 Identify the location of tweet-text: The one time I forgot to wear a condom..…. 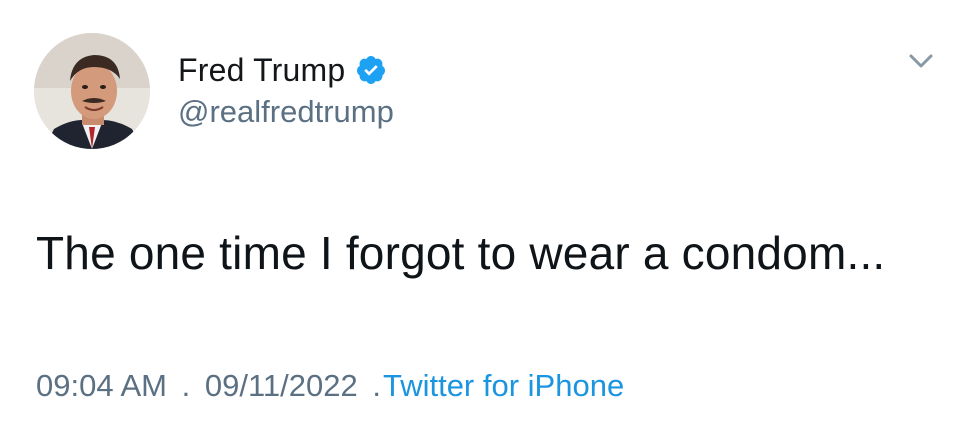
(461, 253).